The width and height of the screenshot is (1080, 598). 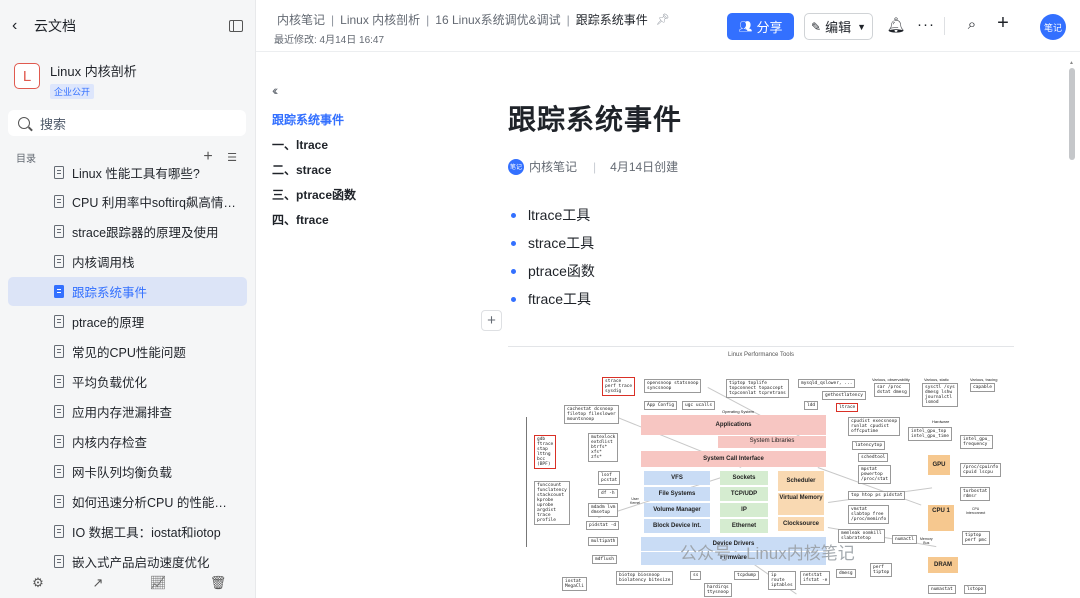 What do you see at coordinates (1003, 23) in the screenshot?
I see `add-icon: +` at bounding box center [1003, 23].